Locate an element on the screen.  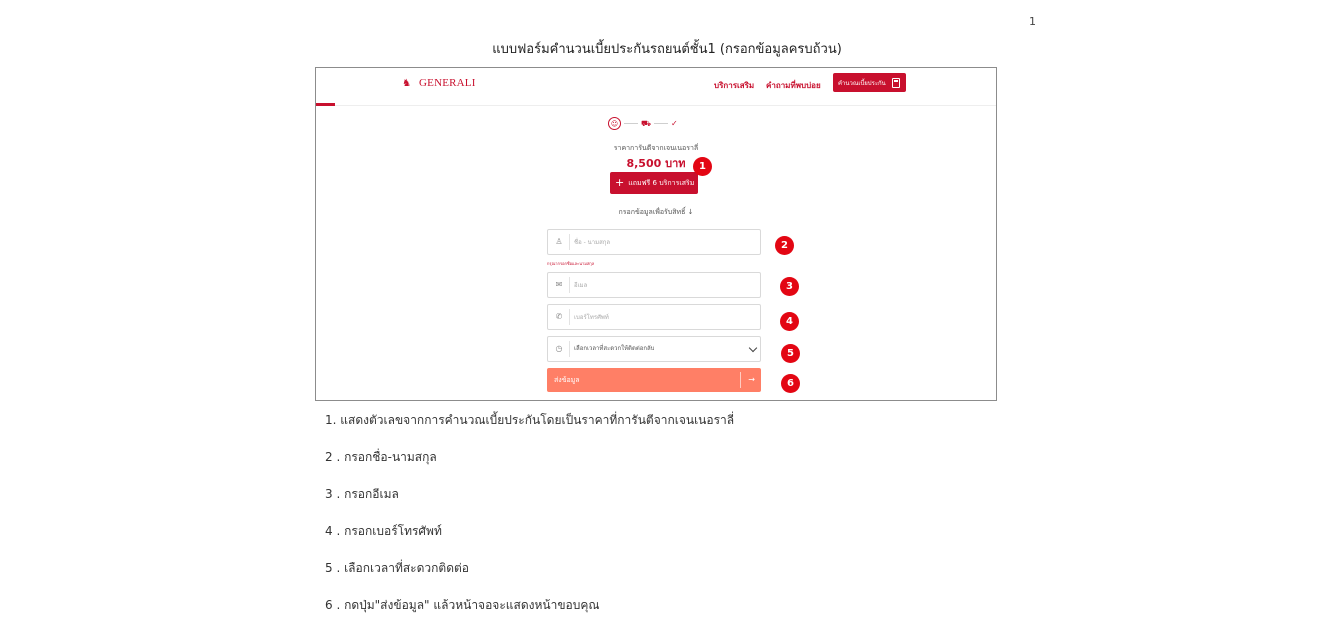
instruction-item: 5 . เลือกเวลาที่สะดวกติดต่อ is located at coordinates (397, 568).